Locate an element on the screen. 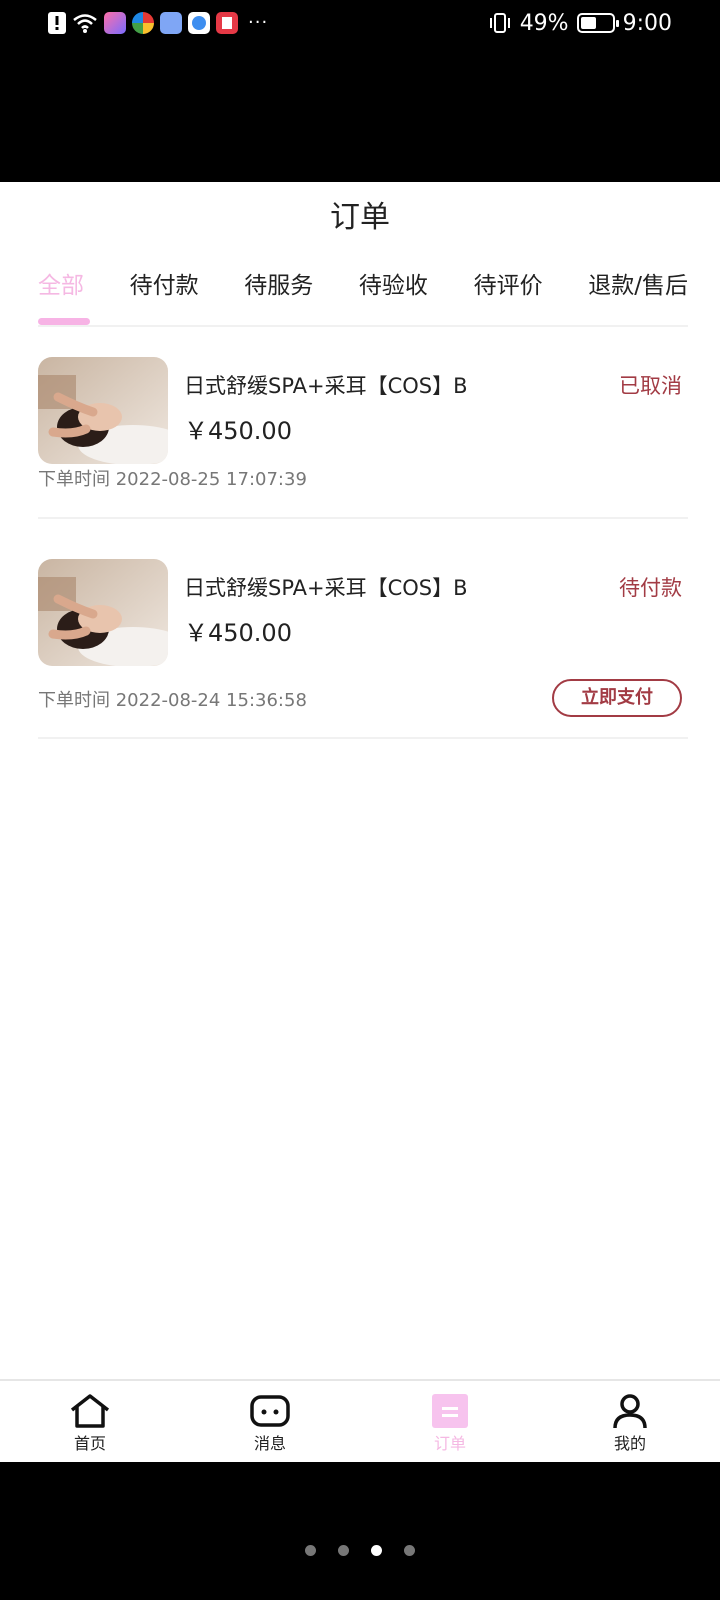 The width and height of the screenshot is (720, 1600). system-status: 49% 9:00 is located at coordinates (580, 23).